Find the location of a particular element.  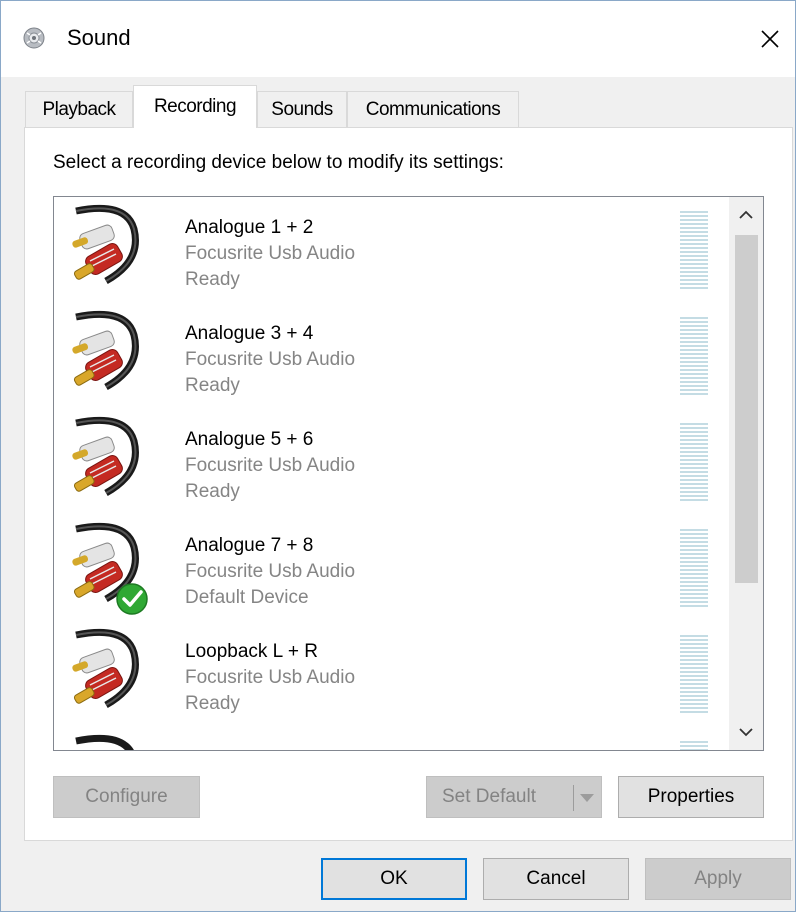

chevron-up-icon is located at coordinates (746, 214).